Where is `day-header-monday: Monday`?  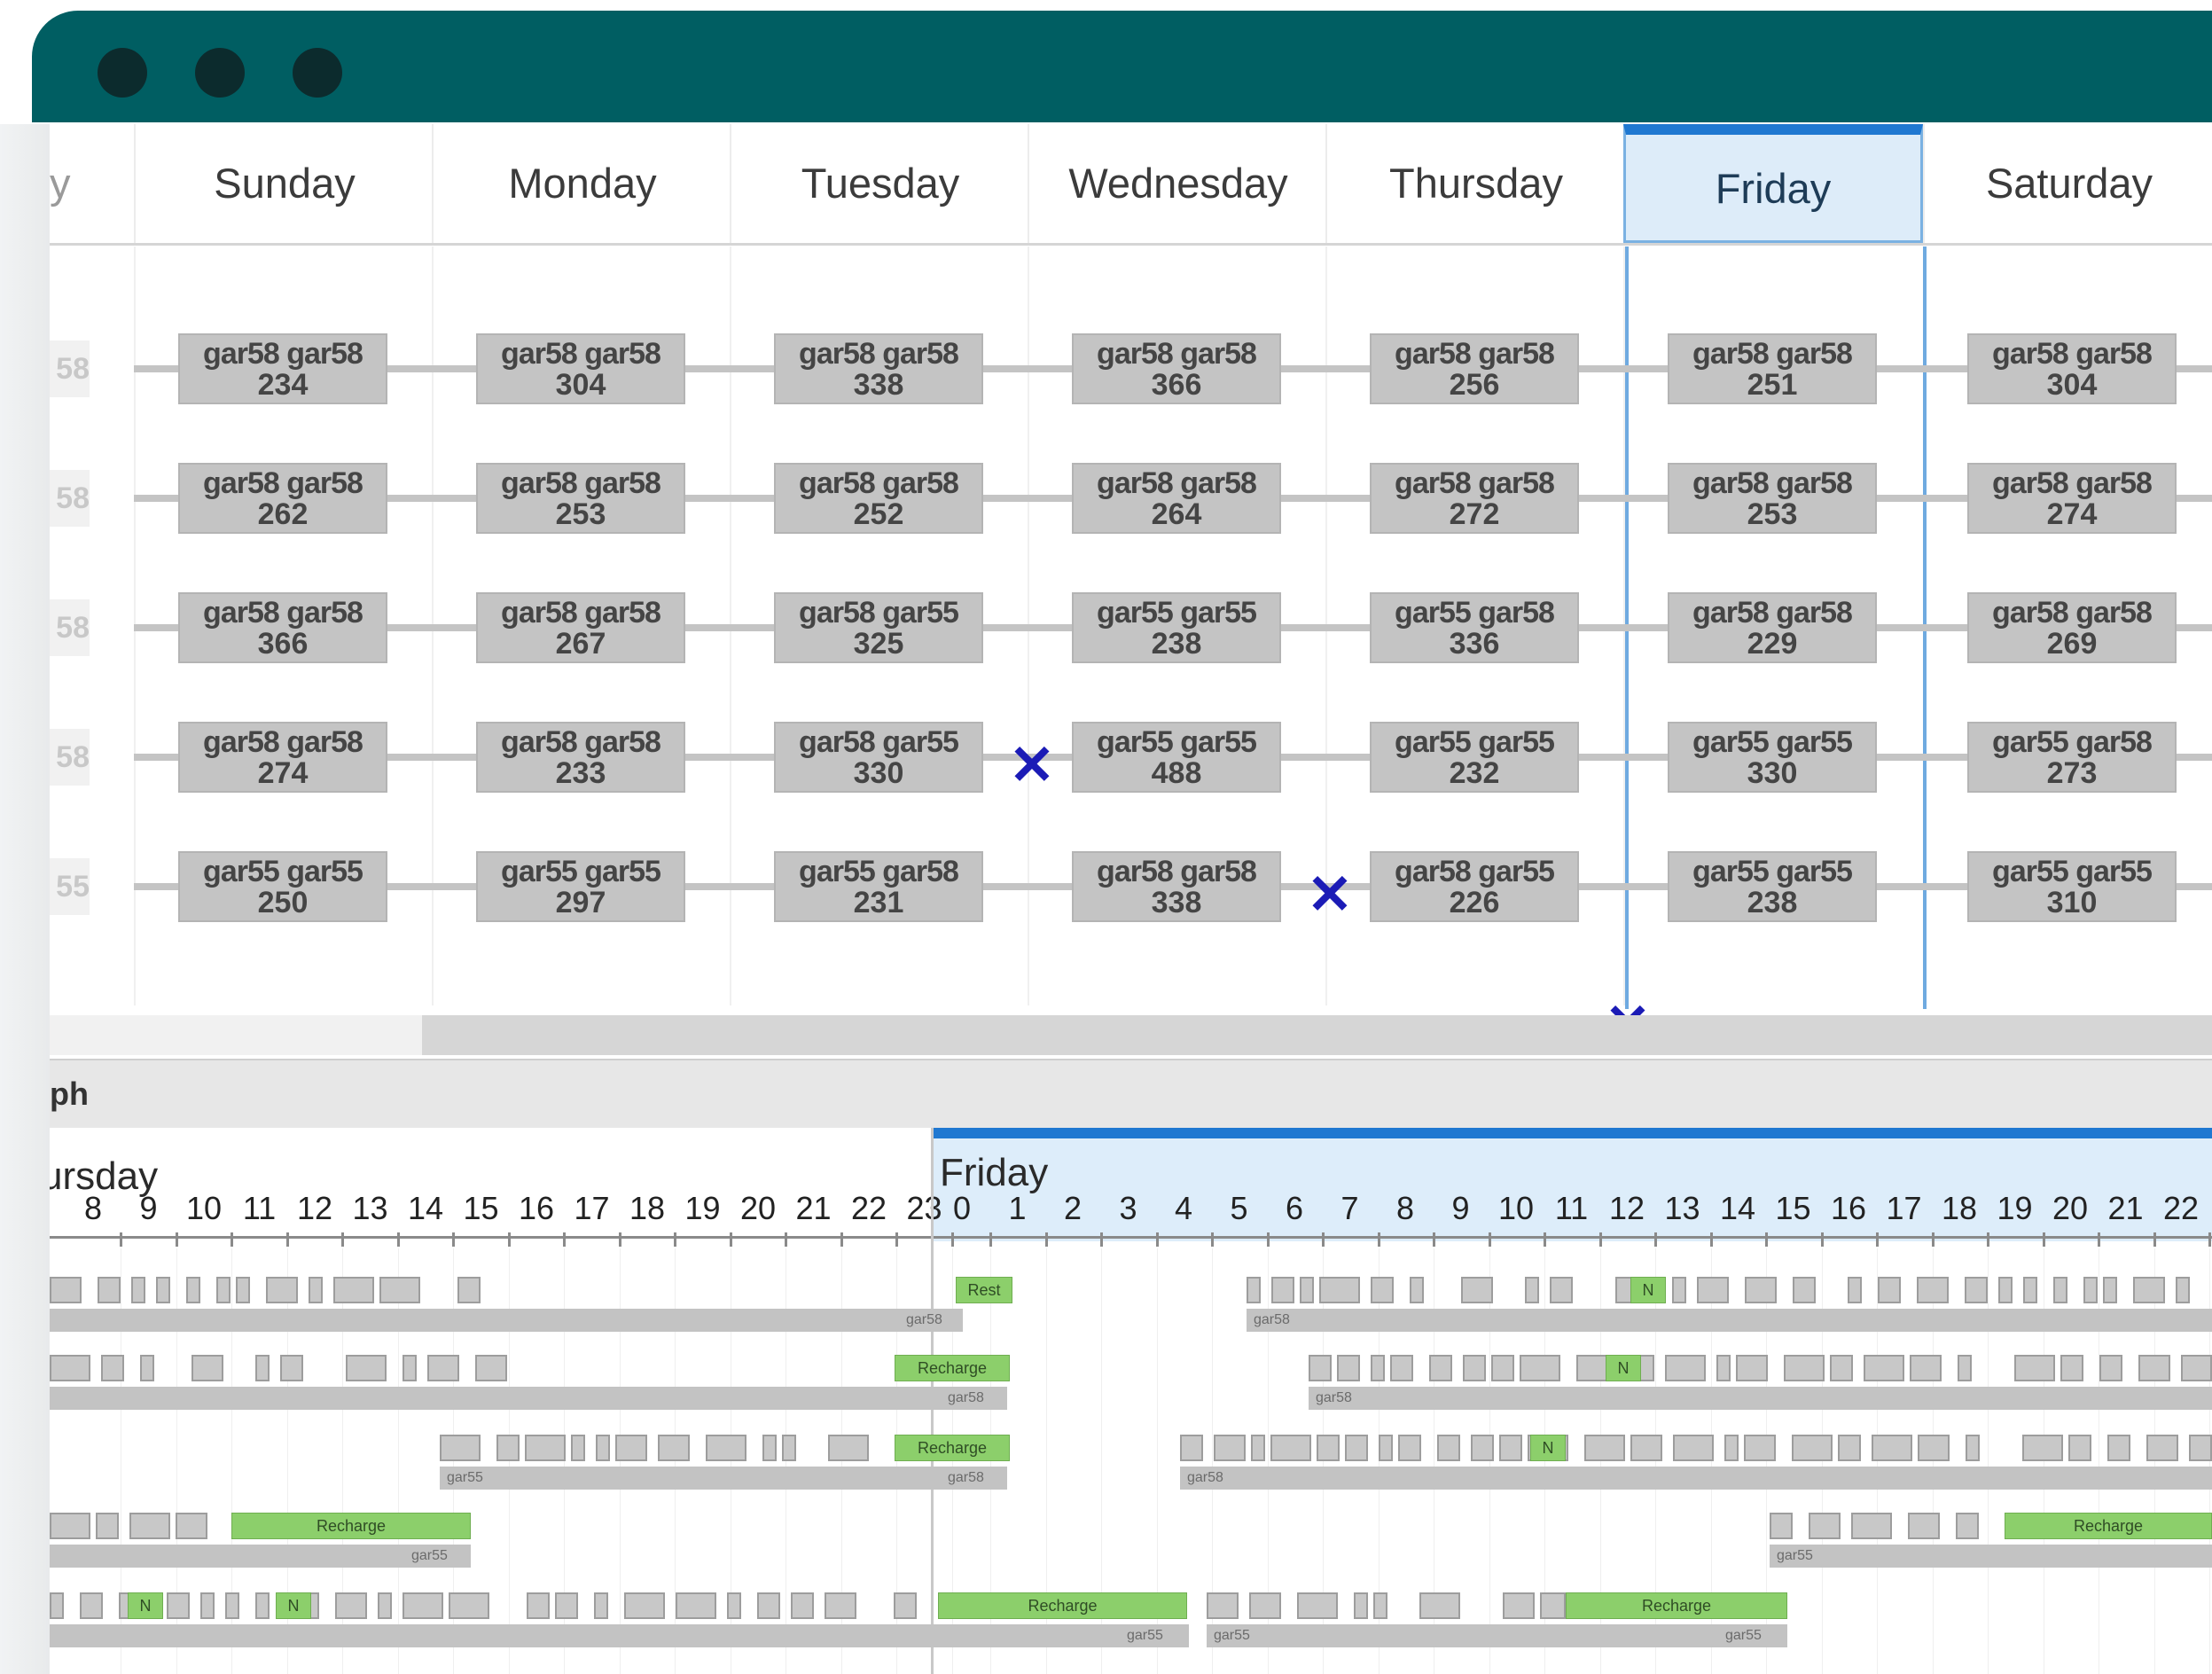
day-header-monday: Monday is located at coordinates (581, 183).